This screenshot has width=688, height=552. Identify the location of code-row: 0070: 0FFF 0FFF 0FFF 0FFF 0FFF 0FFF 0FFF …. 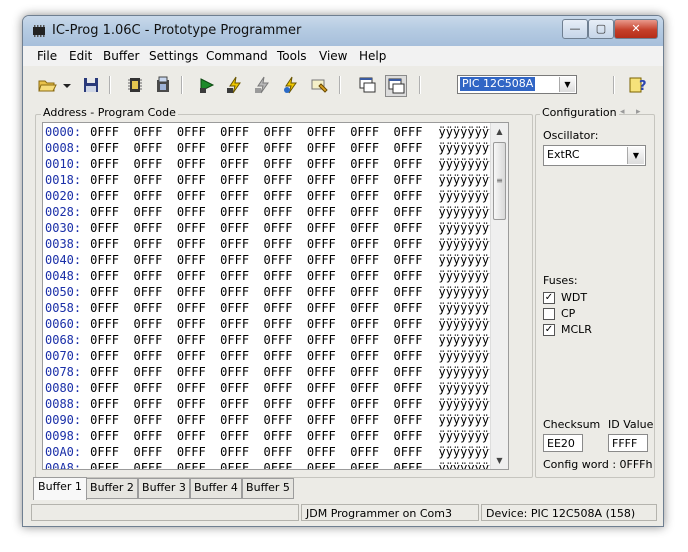
(270, 357).